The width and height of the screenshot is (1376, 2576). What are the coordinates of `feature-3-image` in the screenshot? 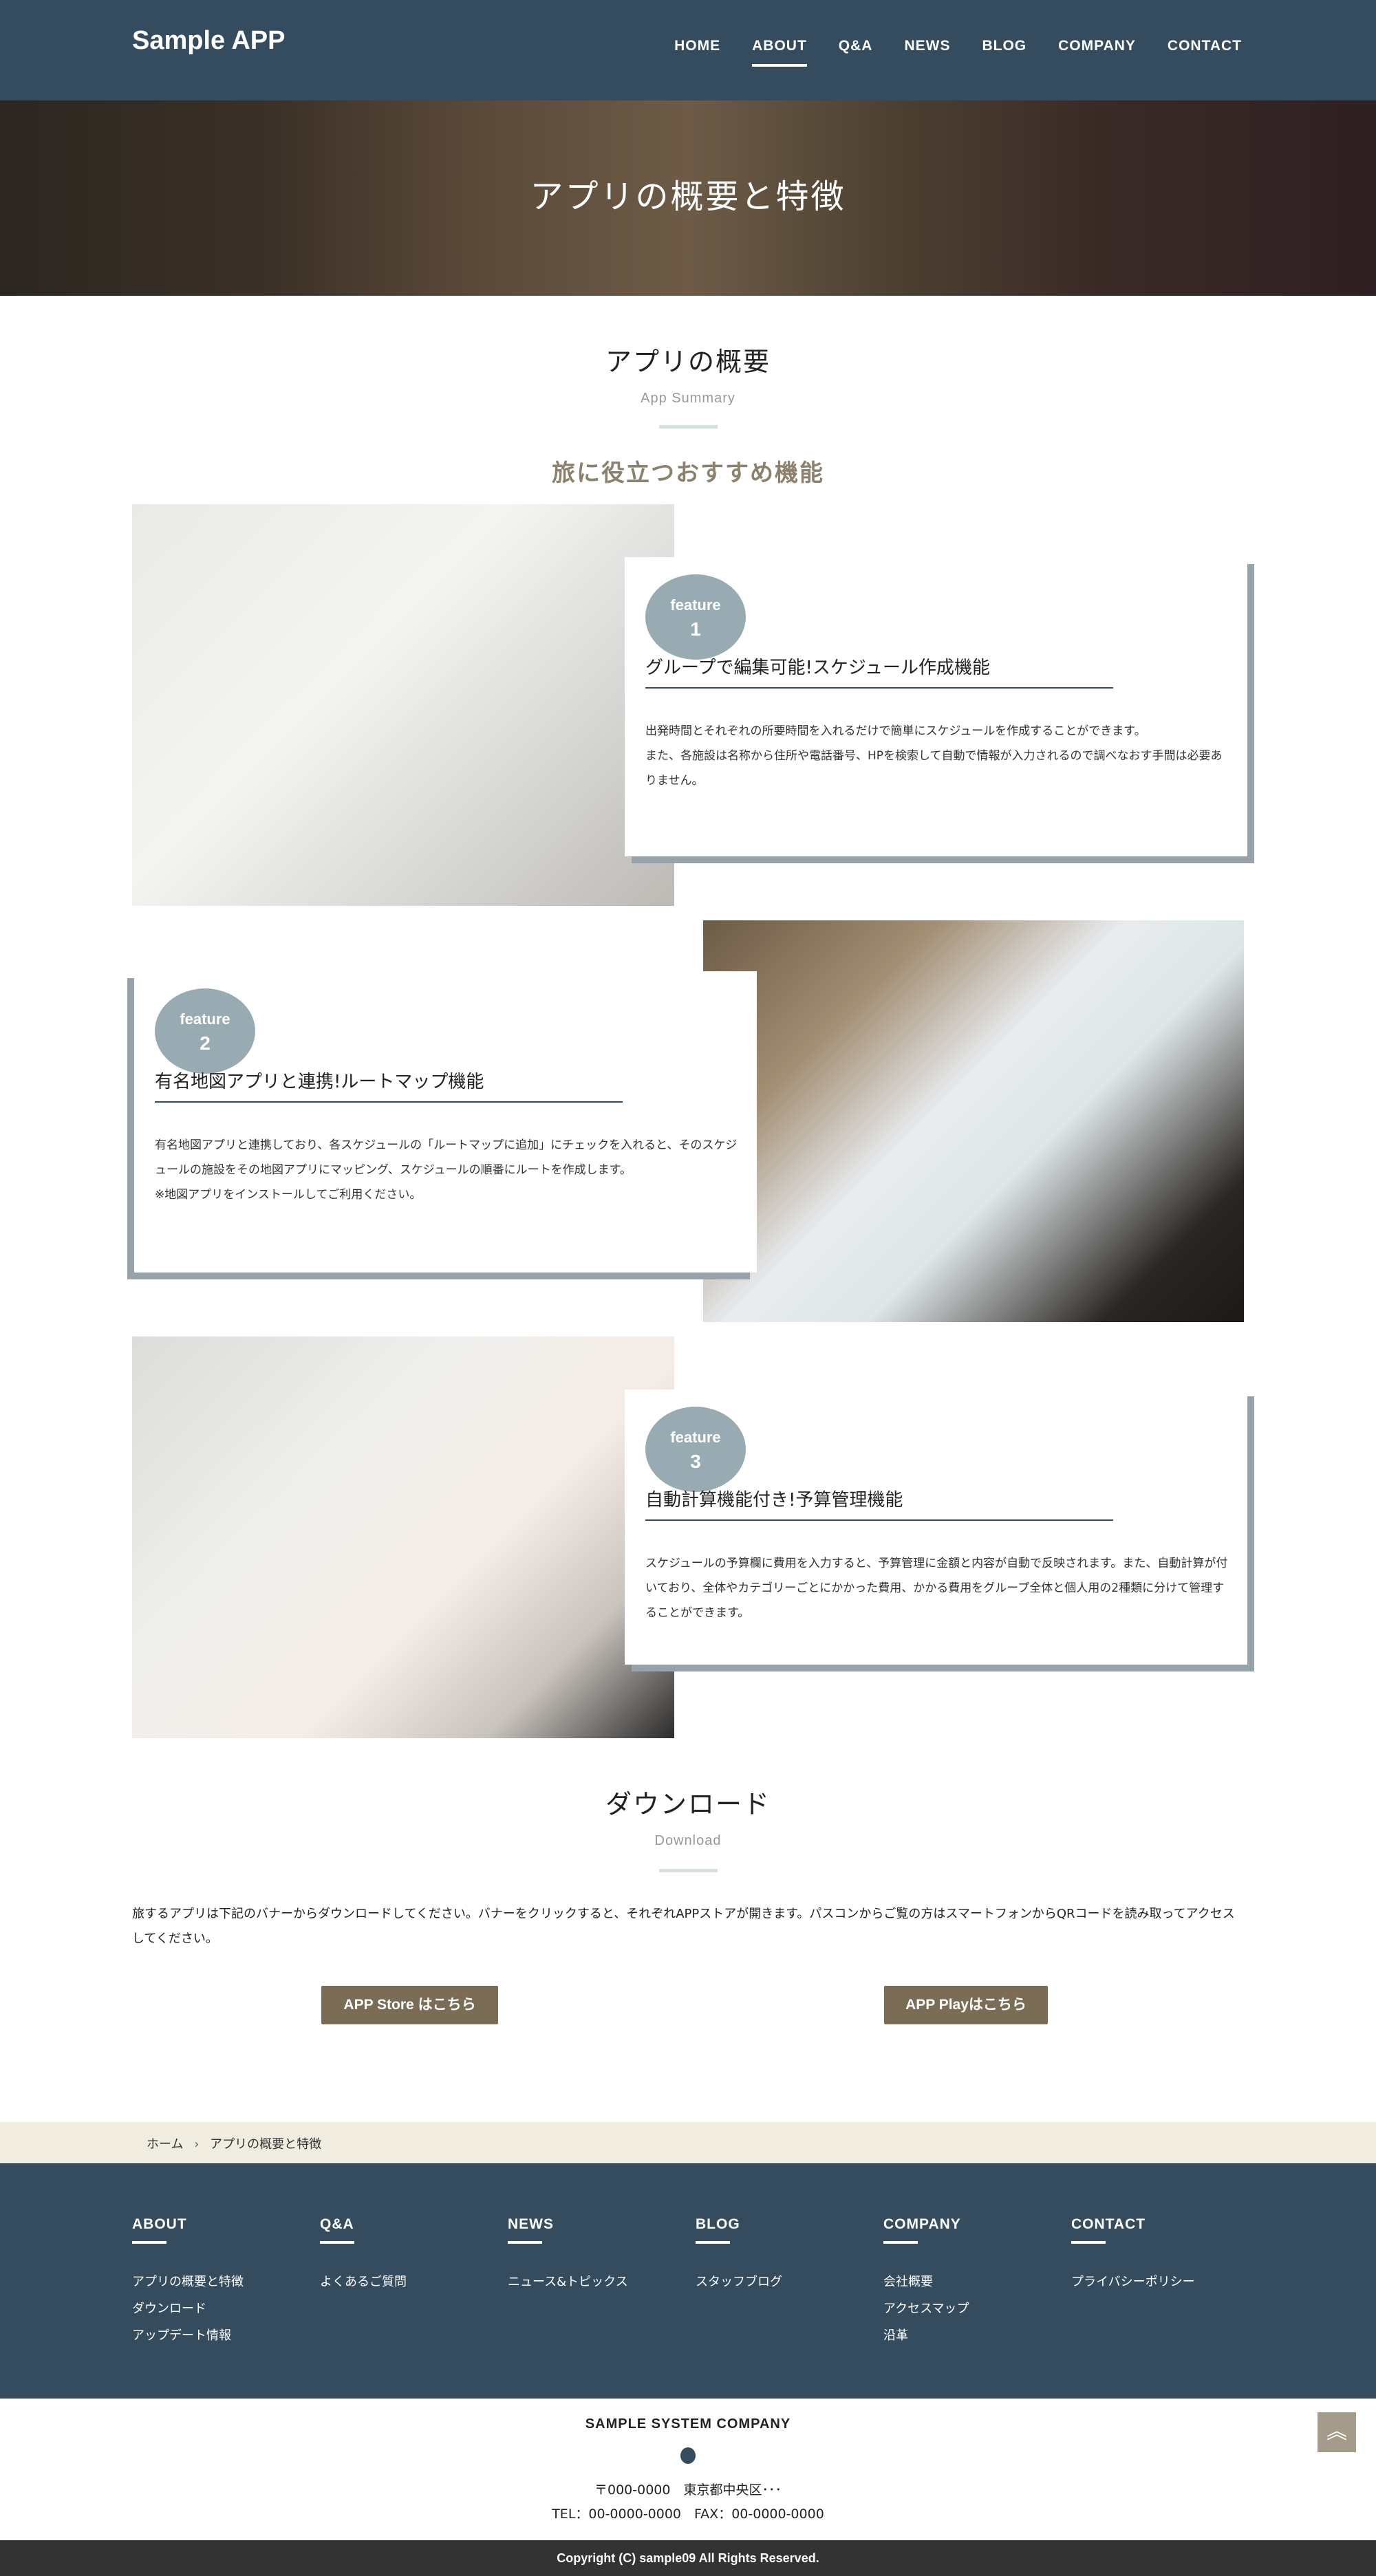 It's located at (403, 1537).